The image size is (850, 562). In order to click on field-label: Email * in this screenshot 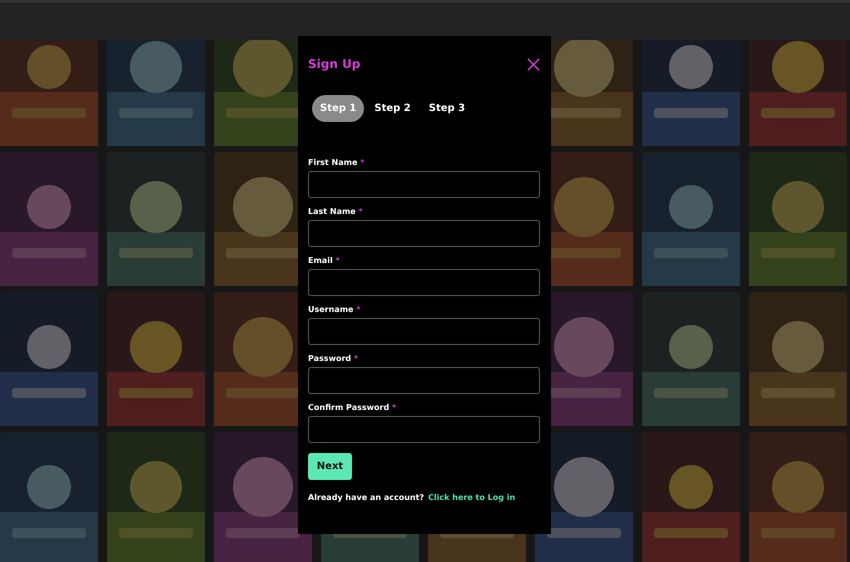, I will do `click(324, 261)`.